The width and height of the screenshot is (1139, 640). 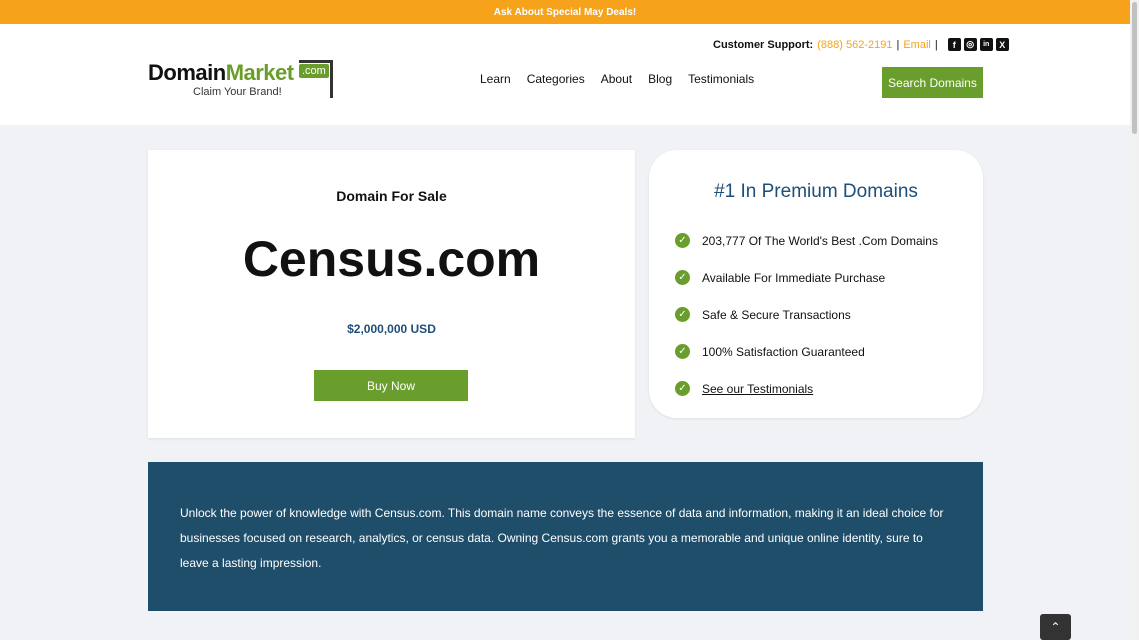 What do you see at coordinates (391, 196) in the screenshot?
I see `domain-for-sale-label: Domain For Sale` at bounding box center [391, 196].